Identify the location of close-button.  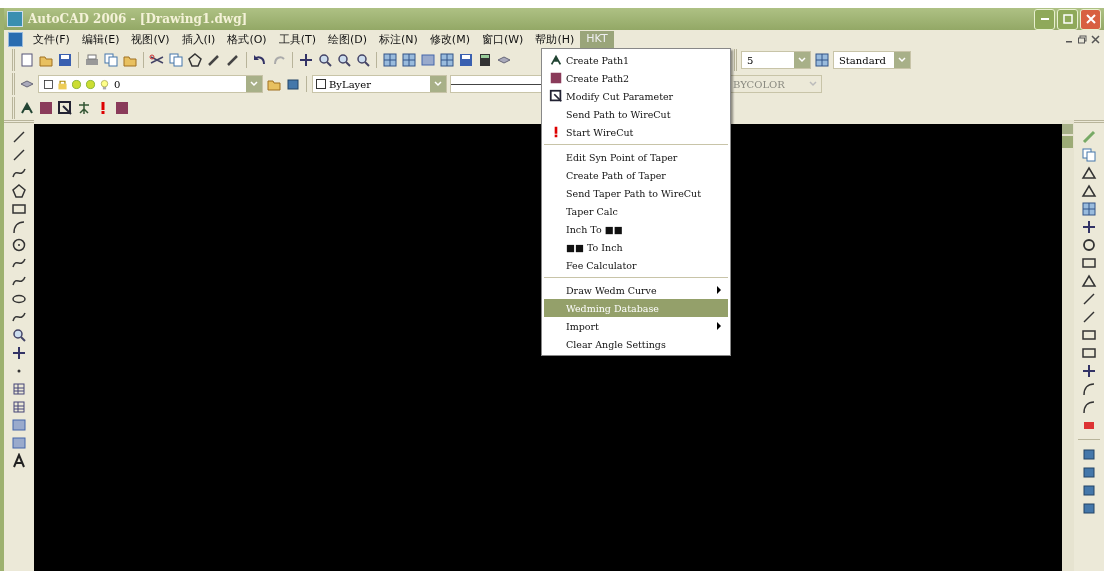
(1090, 19).